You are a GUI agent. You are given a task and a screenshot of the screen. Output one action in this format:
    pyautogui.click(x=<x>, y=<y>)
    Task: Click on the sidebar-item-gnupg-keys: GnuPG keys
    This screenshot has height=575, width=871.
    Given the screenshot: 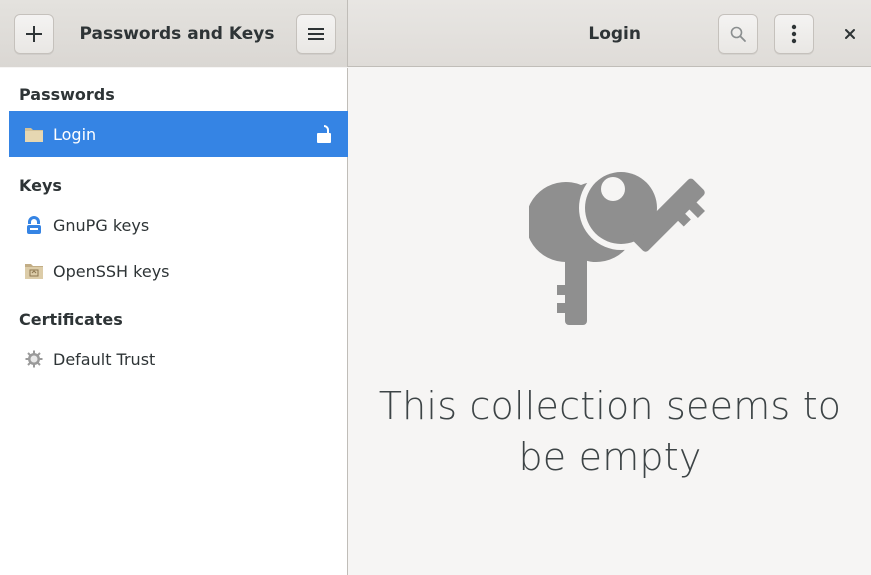 What is the action you would take?
    pyautogui.click(x=178, y=225)
    